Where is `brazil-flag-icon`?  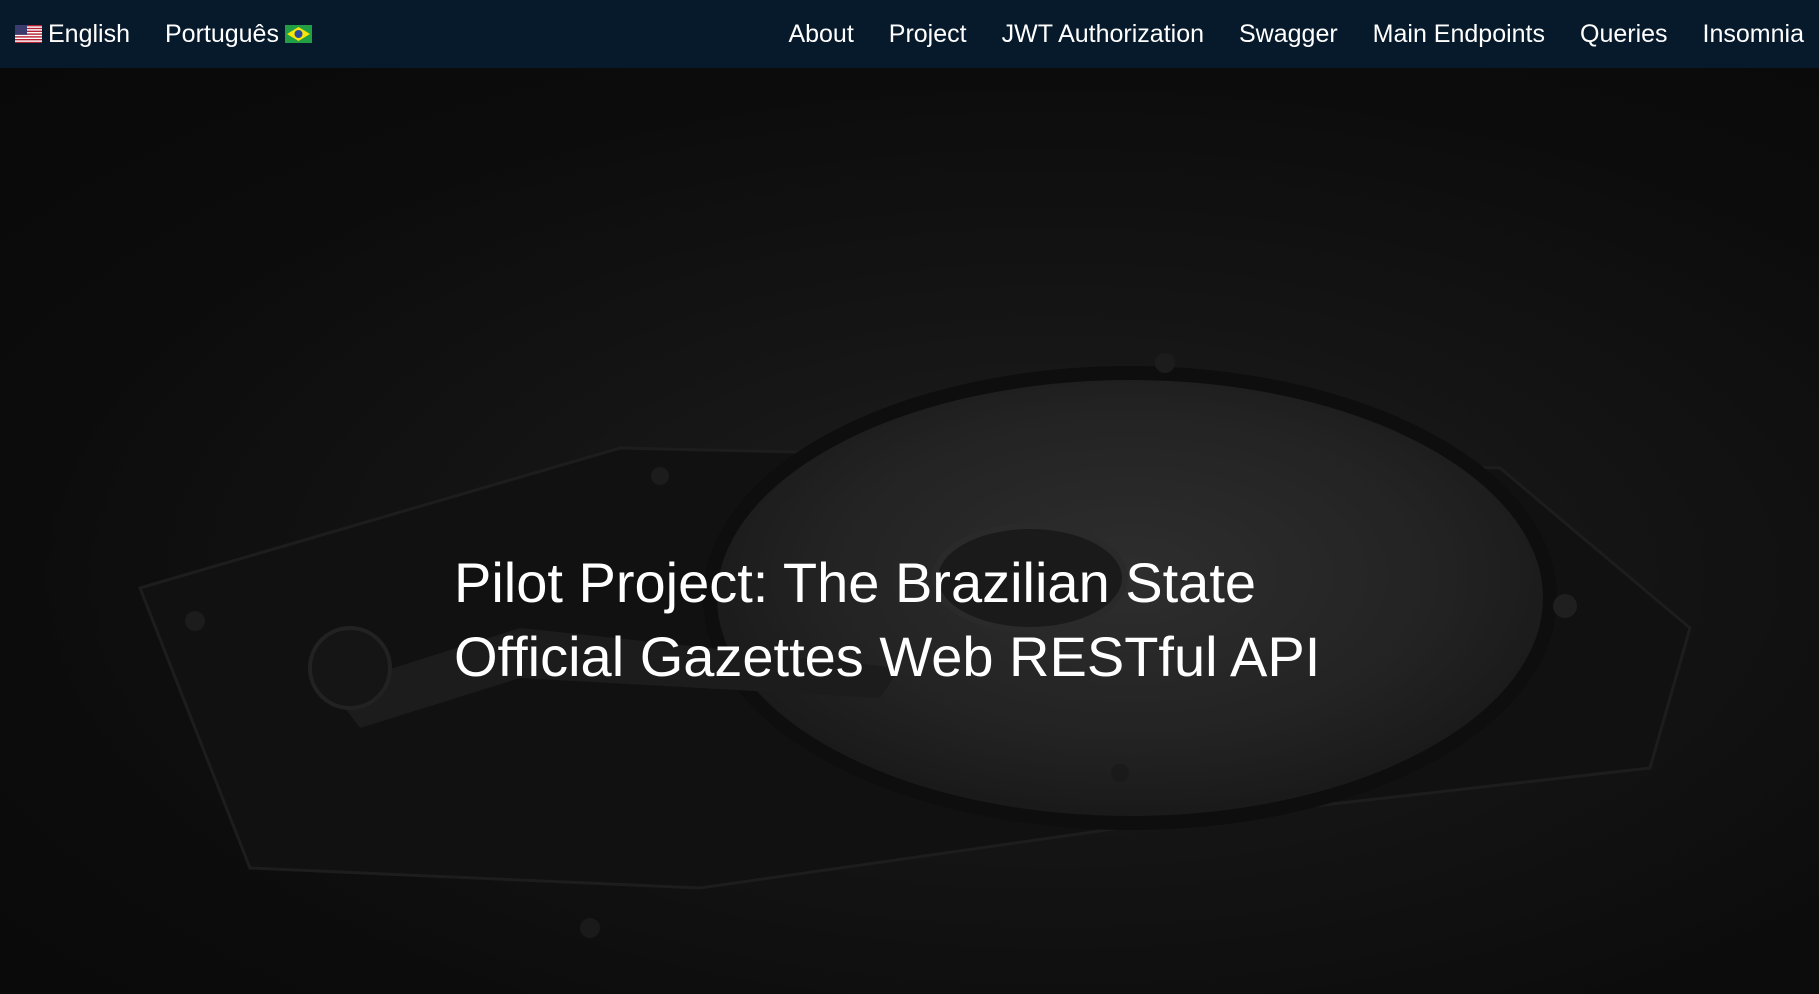 brazil-flag-icon is located at coordinates (298, 34).